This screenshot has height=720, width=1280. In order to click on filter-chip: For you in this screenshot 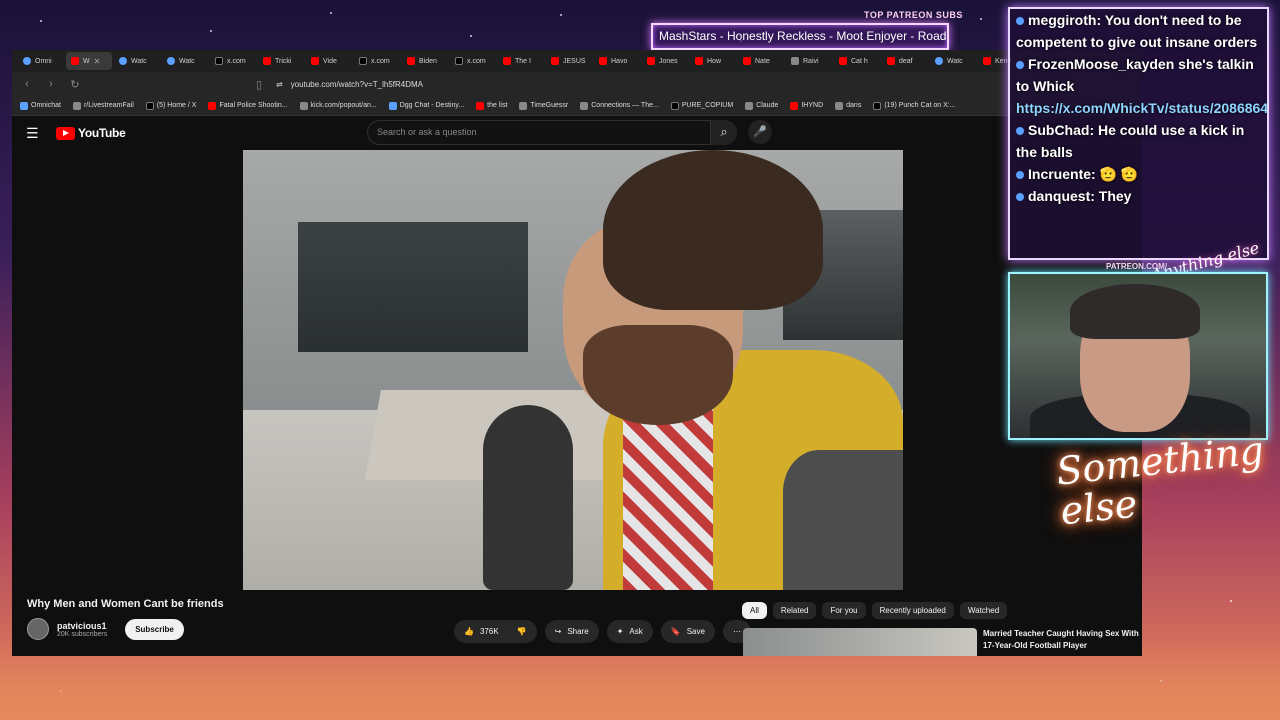, I will do `click(844, 610)`.